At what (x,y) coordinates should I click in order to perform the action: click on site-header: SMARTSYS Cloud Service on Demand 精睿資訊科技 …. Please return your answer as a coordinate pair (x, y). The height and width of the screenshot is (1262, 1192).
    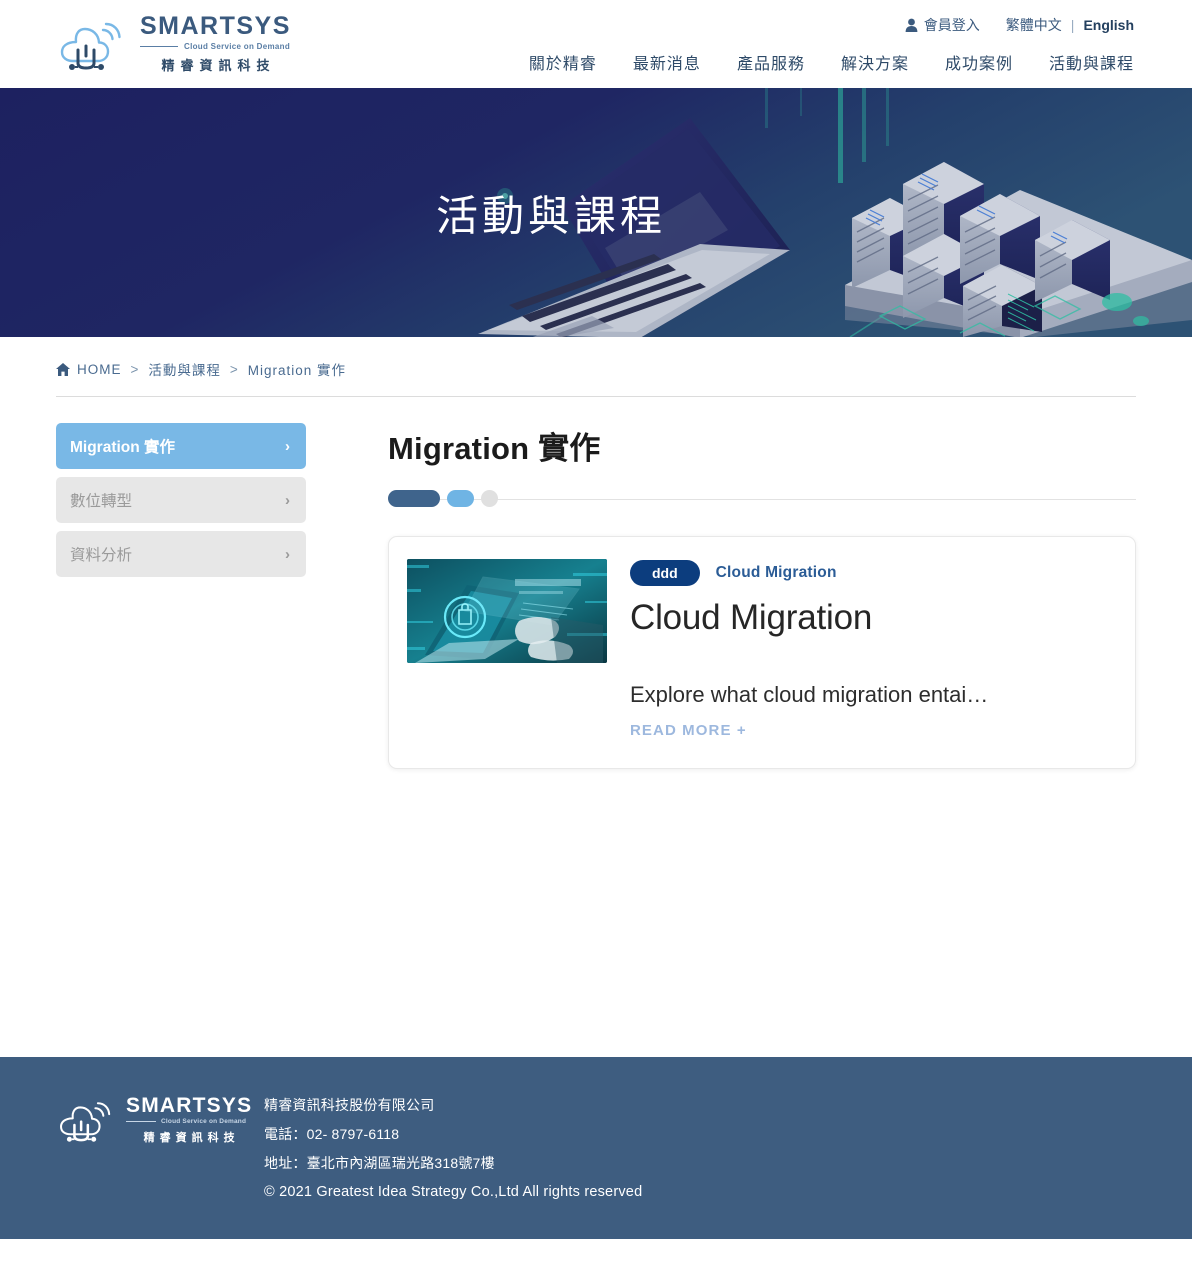
    Looking at the image, I should click on (596, 44).